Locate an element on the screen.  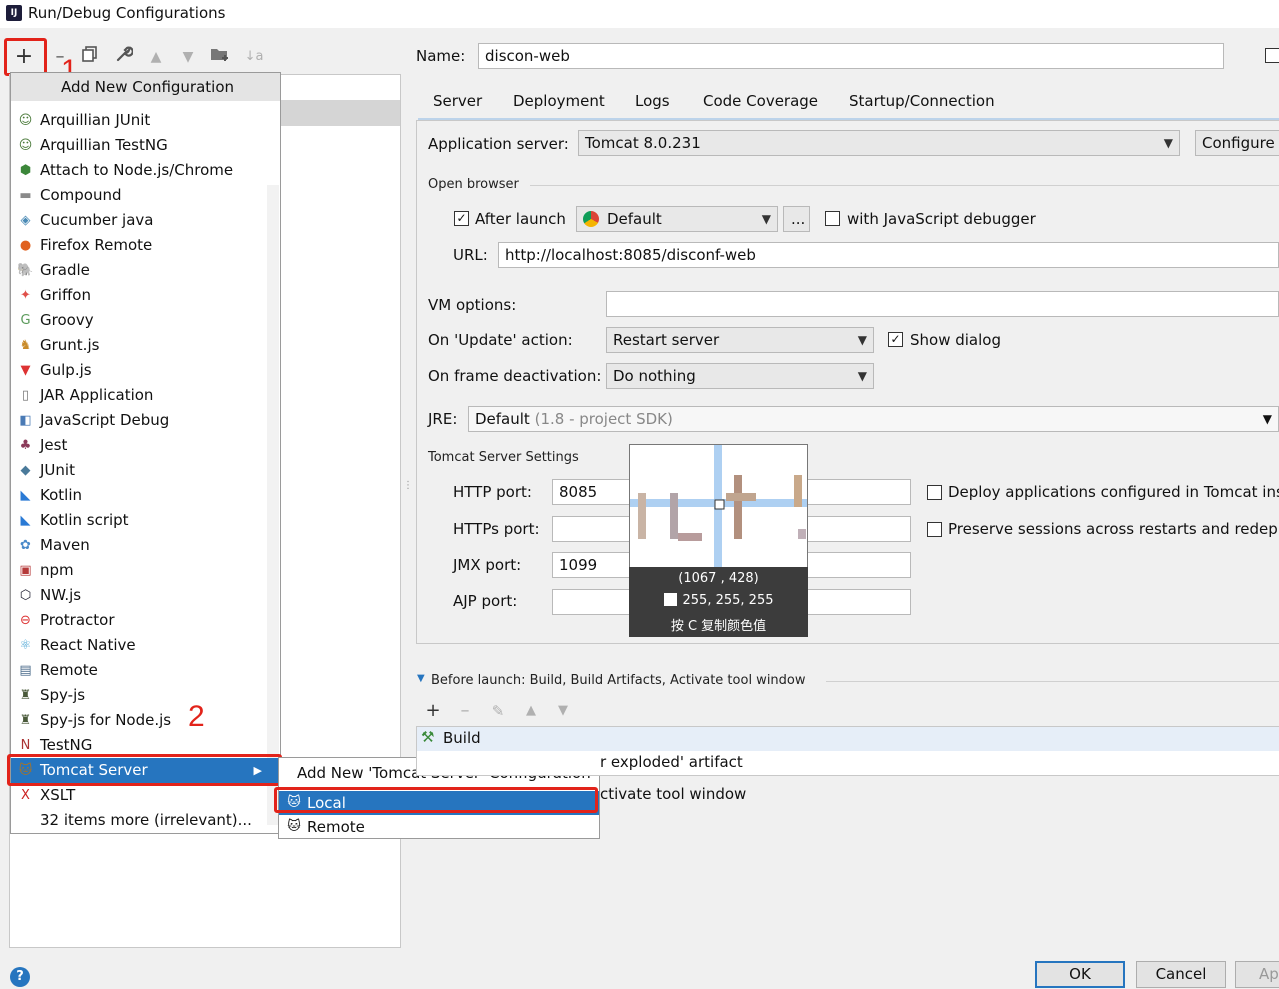
show-dialog-checkbox: ✓ is located at coordinates (895, 339).